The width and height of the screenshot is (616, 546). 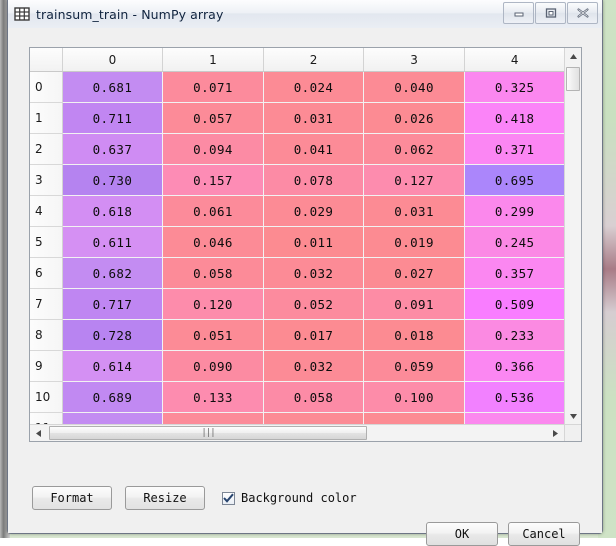 I want to click on table-row: 8 0.728 0.051 0.017 0.018 0.233, so click(x=298, y=335).